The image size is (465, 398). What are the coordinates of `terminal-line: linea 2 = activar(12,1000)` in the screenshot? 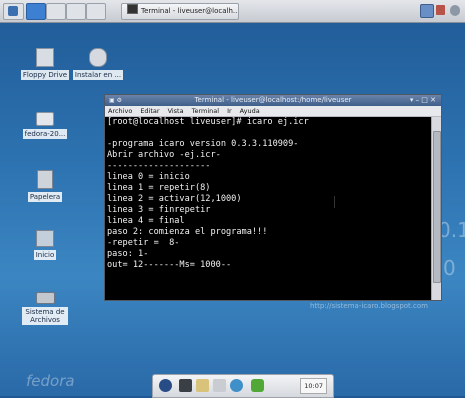 It's located at (174, 199).